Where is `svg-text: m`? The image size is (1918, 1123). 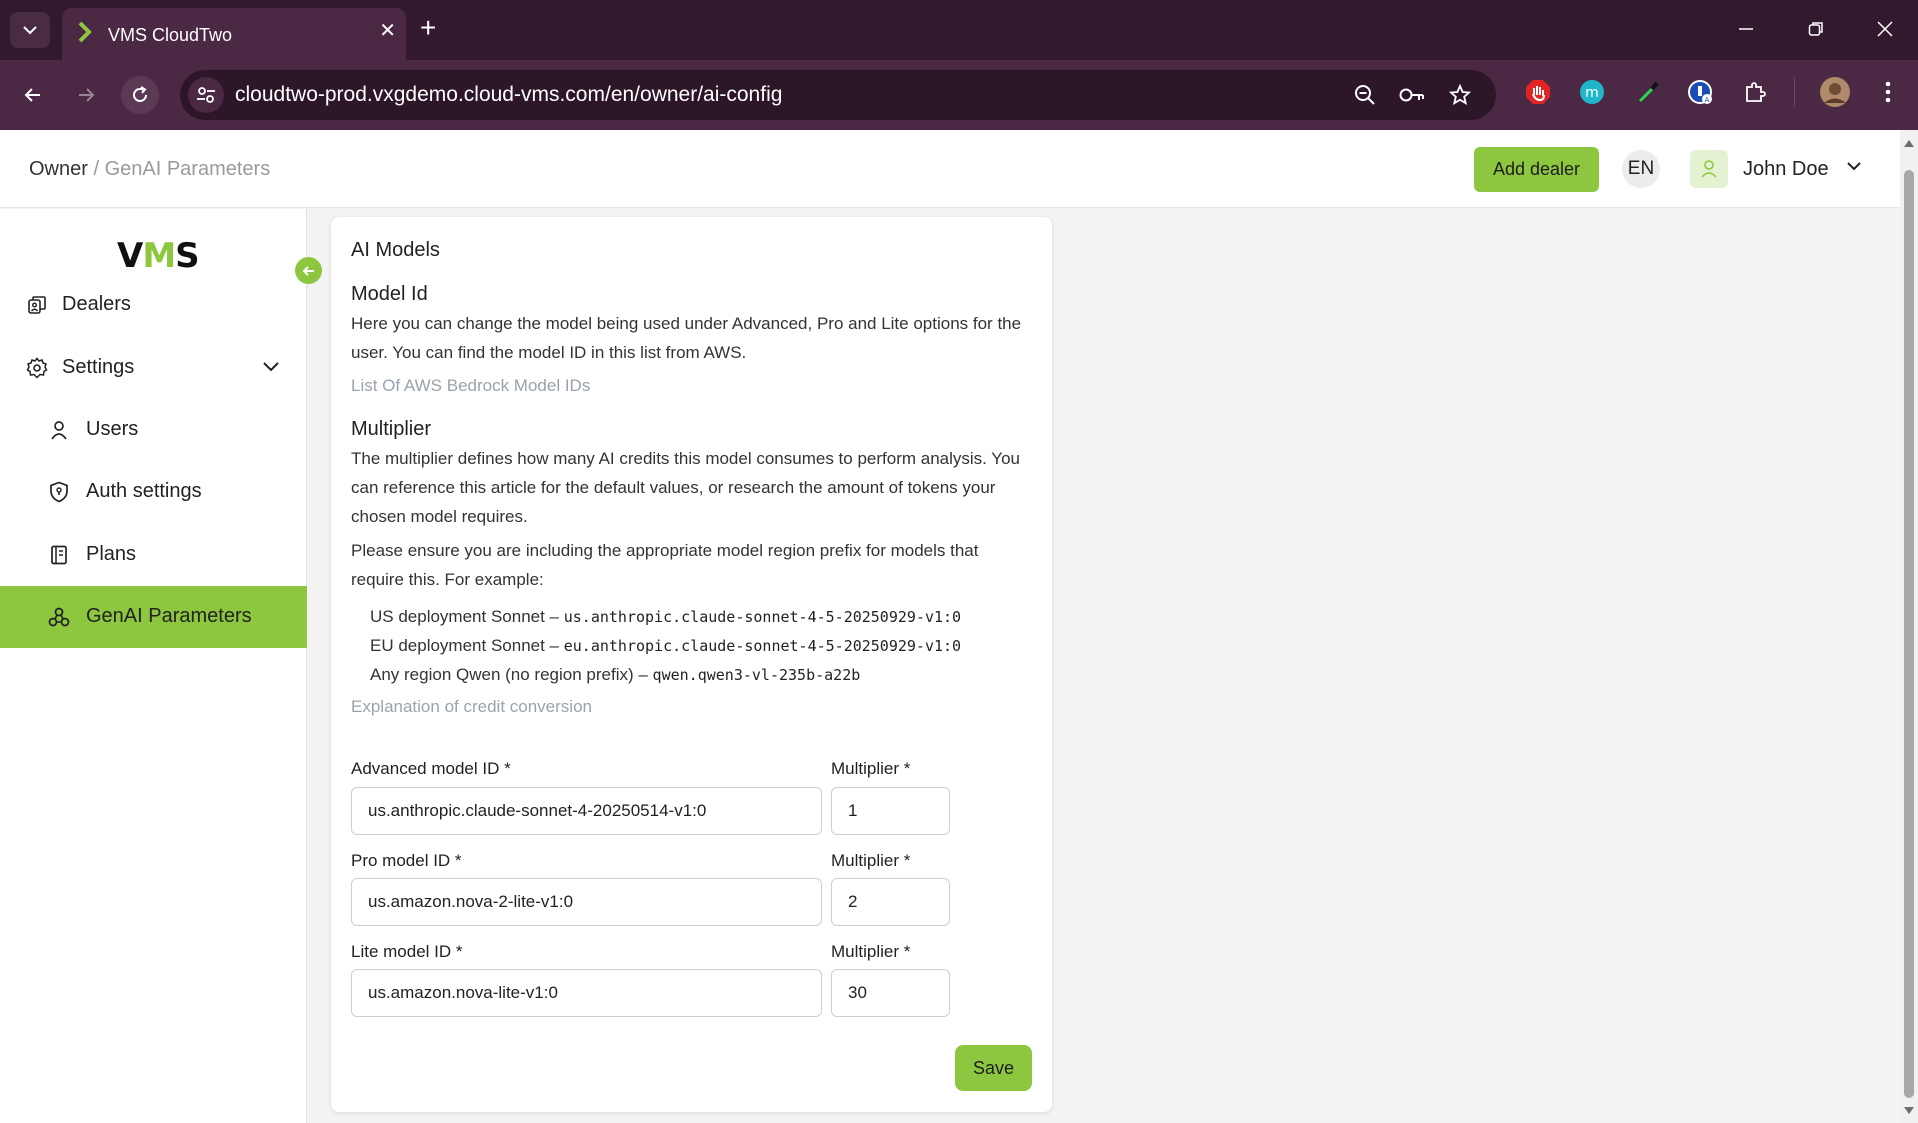
svg-text: m is located at coordinates (1592, 93).